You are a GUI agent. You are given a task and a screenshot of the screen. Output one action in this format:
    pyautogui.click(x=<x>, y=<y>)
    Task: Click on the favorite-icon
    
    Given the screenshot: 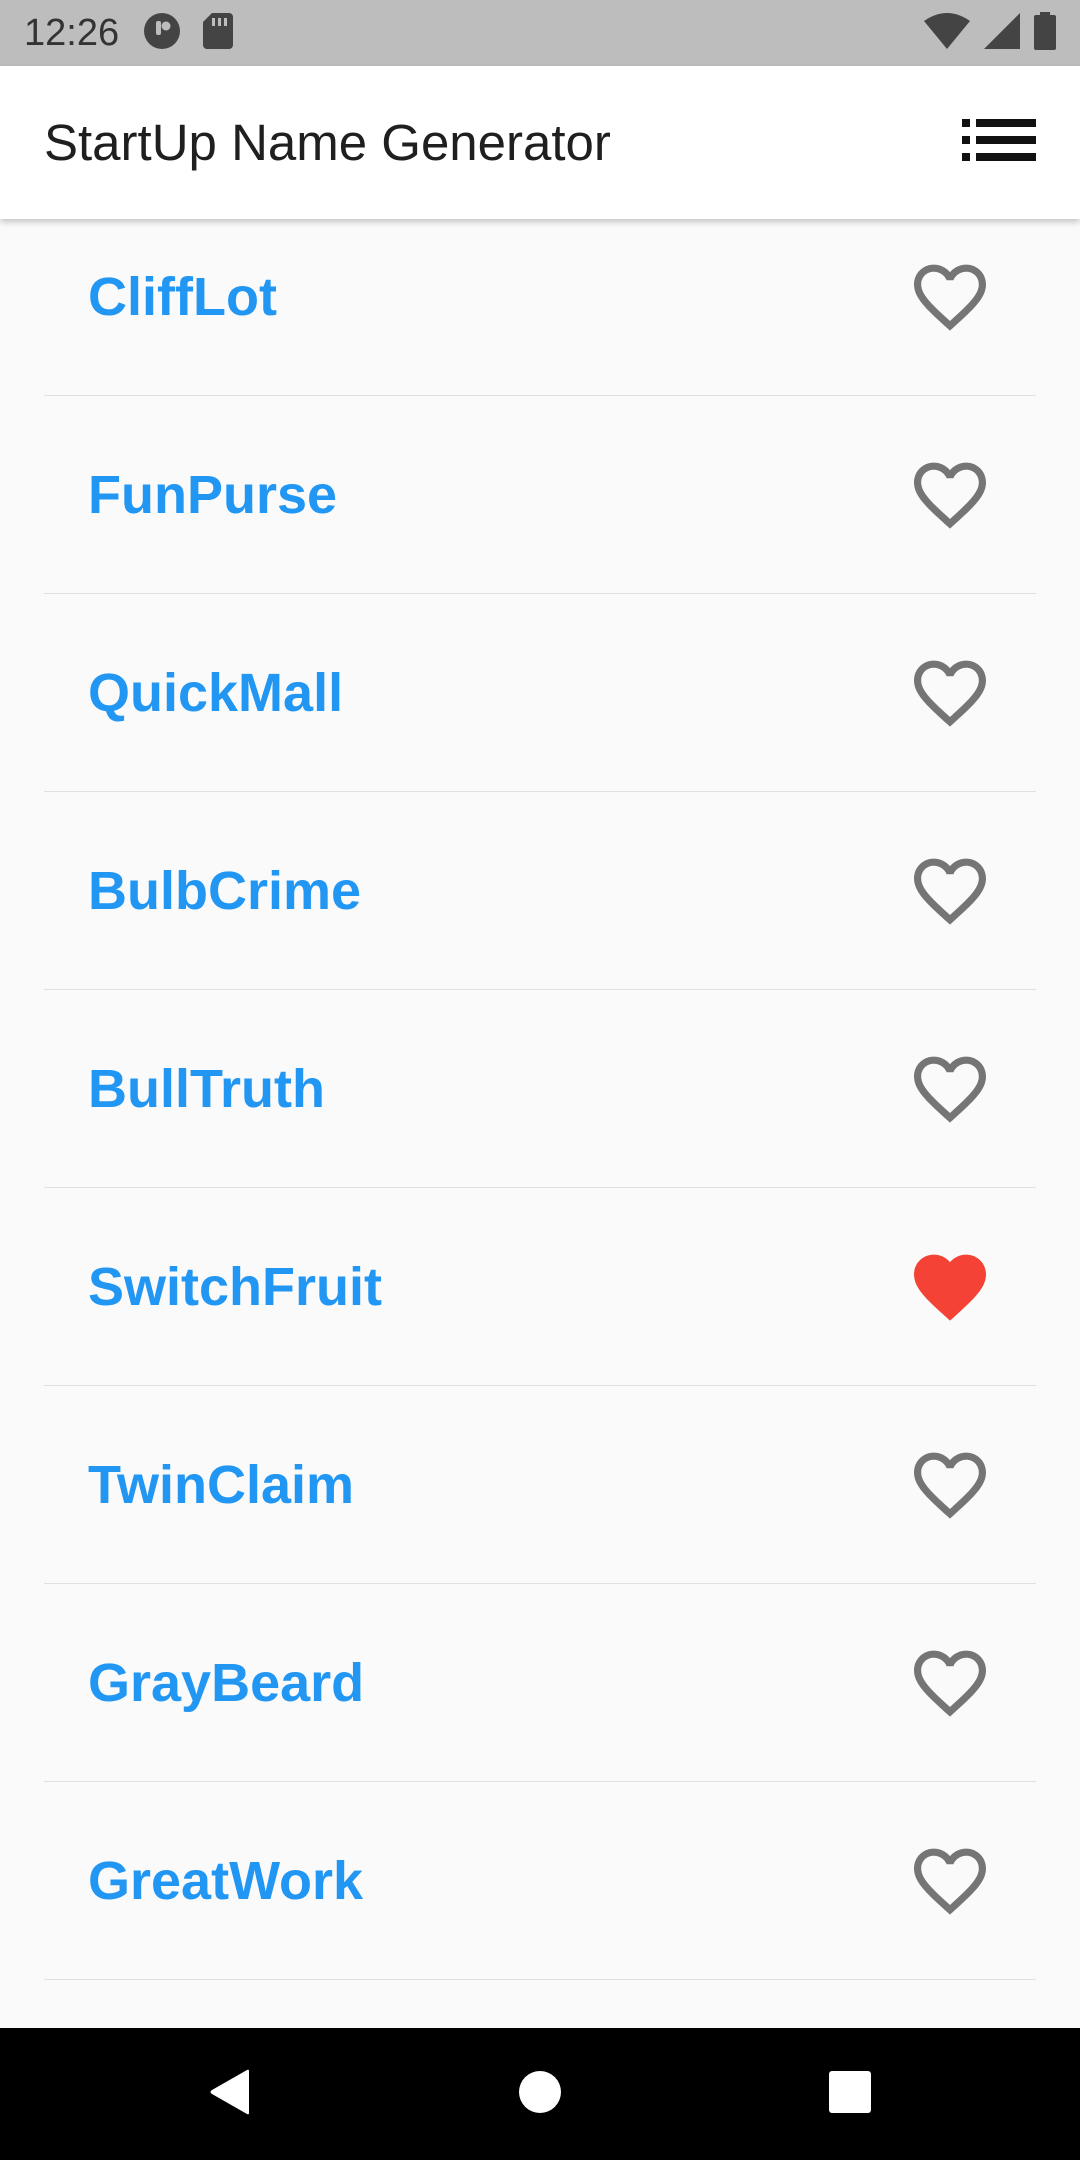 What is the action you would take?
    pyautogui.click(x=950, y=1287)
    